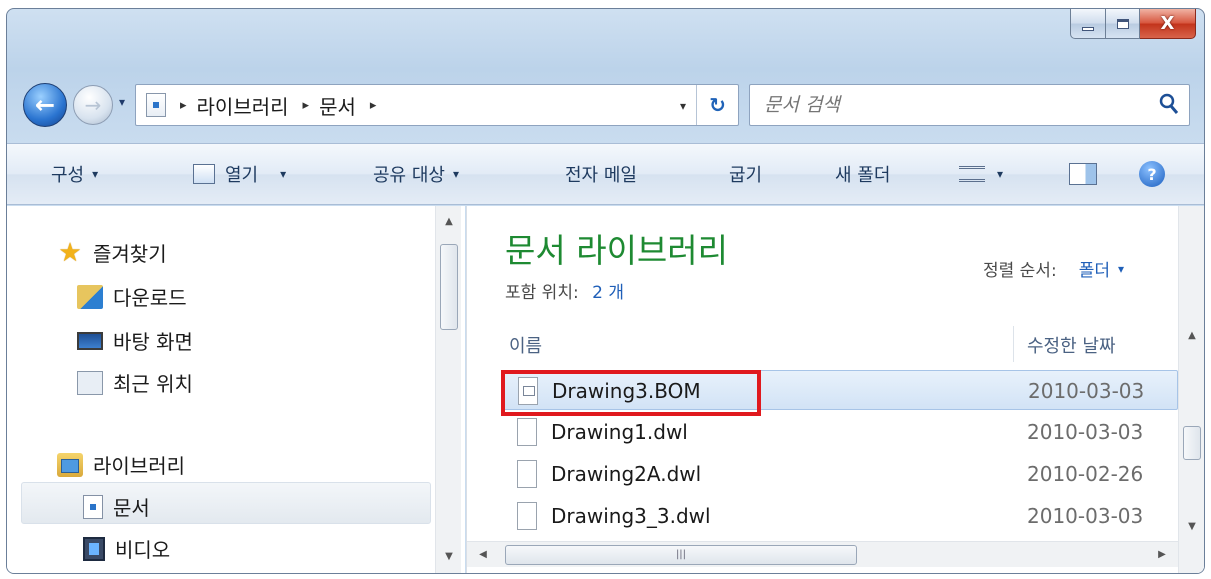 This screenshot has height=579, width=1211. I want to click on file-row: Drawing1.dwl 2010-03-03, so click(839, 432).